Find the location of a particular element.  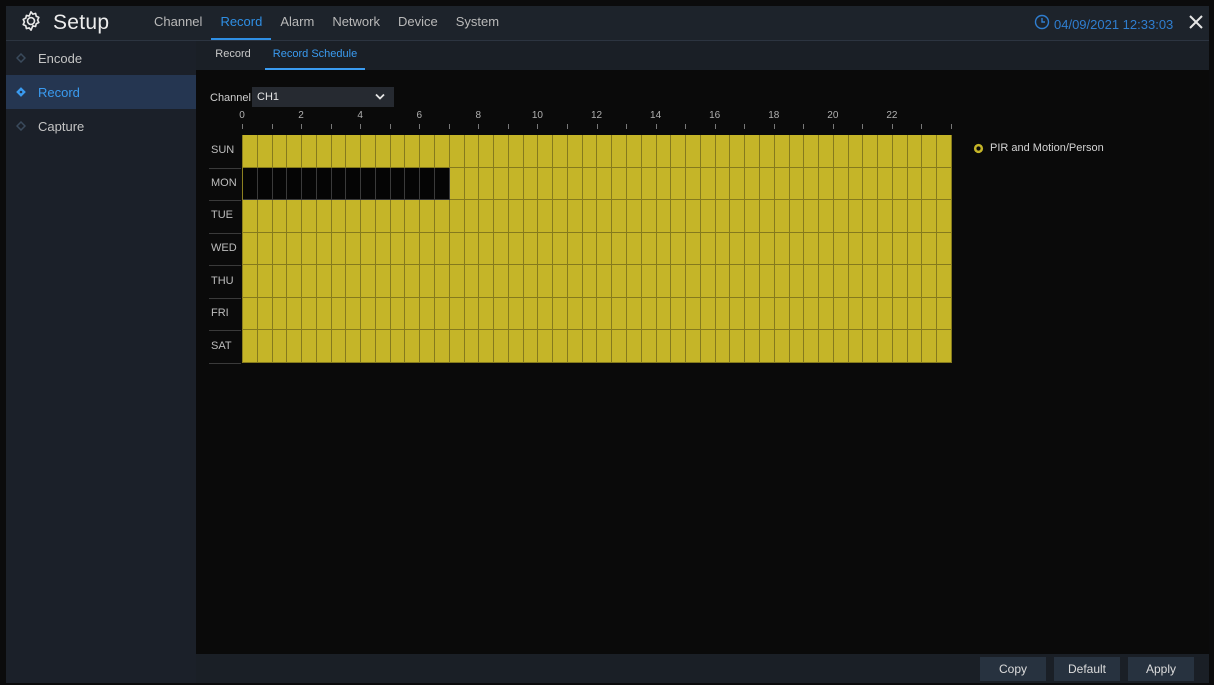

sidebar-item-record: Record is located at coordinates (101, 92).